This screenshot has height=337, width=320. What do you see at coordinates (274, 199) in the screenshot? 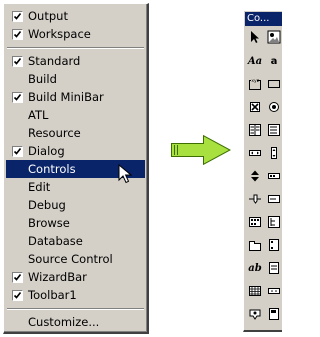
I see `hotkey-icon` at bounding box center [274, 199].